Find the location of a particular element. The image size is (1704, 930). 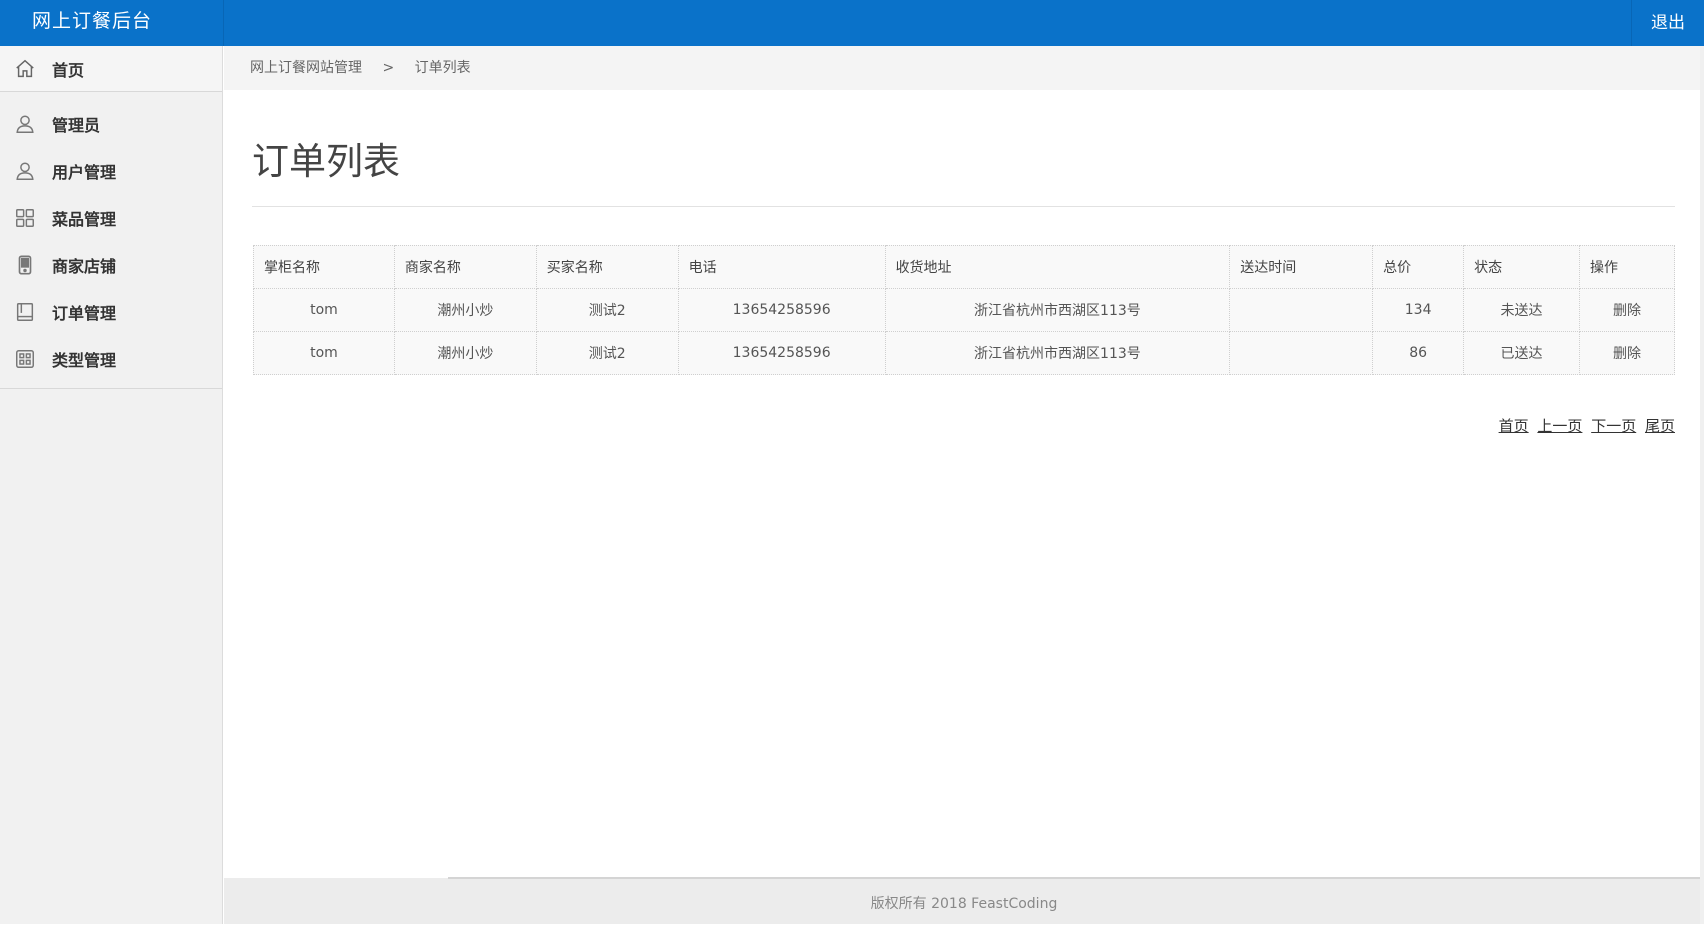

store-icon is located at coordinates (25, 265).